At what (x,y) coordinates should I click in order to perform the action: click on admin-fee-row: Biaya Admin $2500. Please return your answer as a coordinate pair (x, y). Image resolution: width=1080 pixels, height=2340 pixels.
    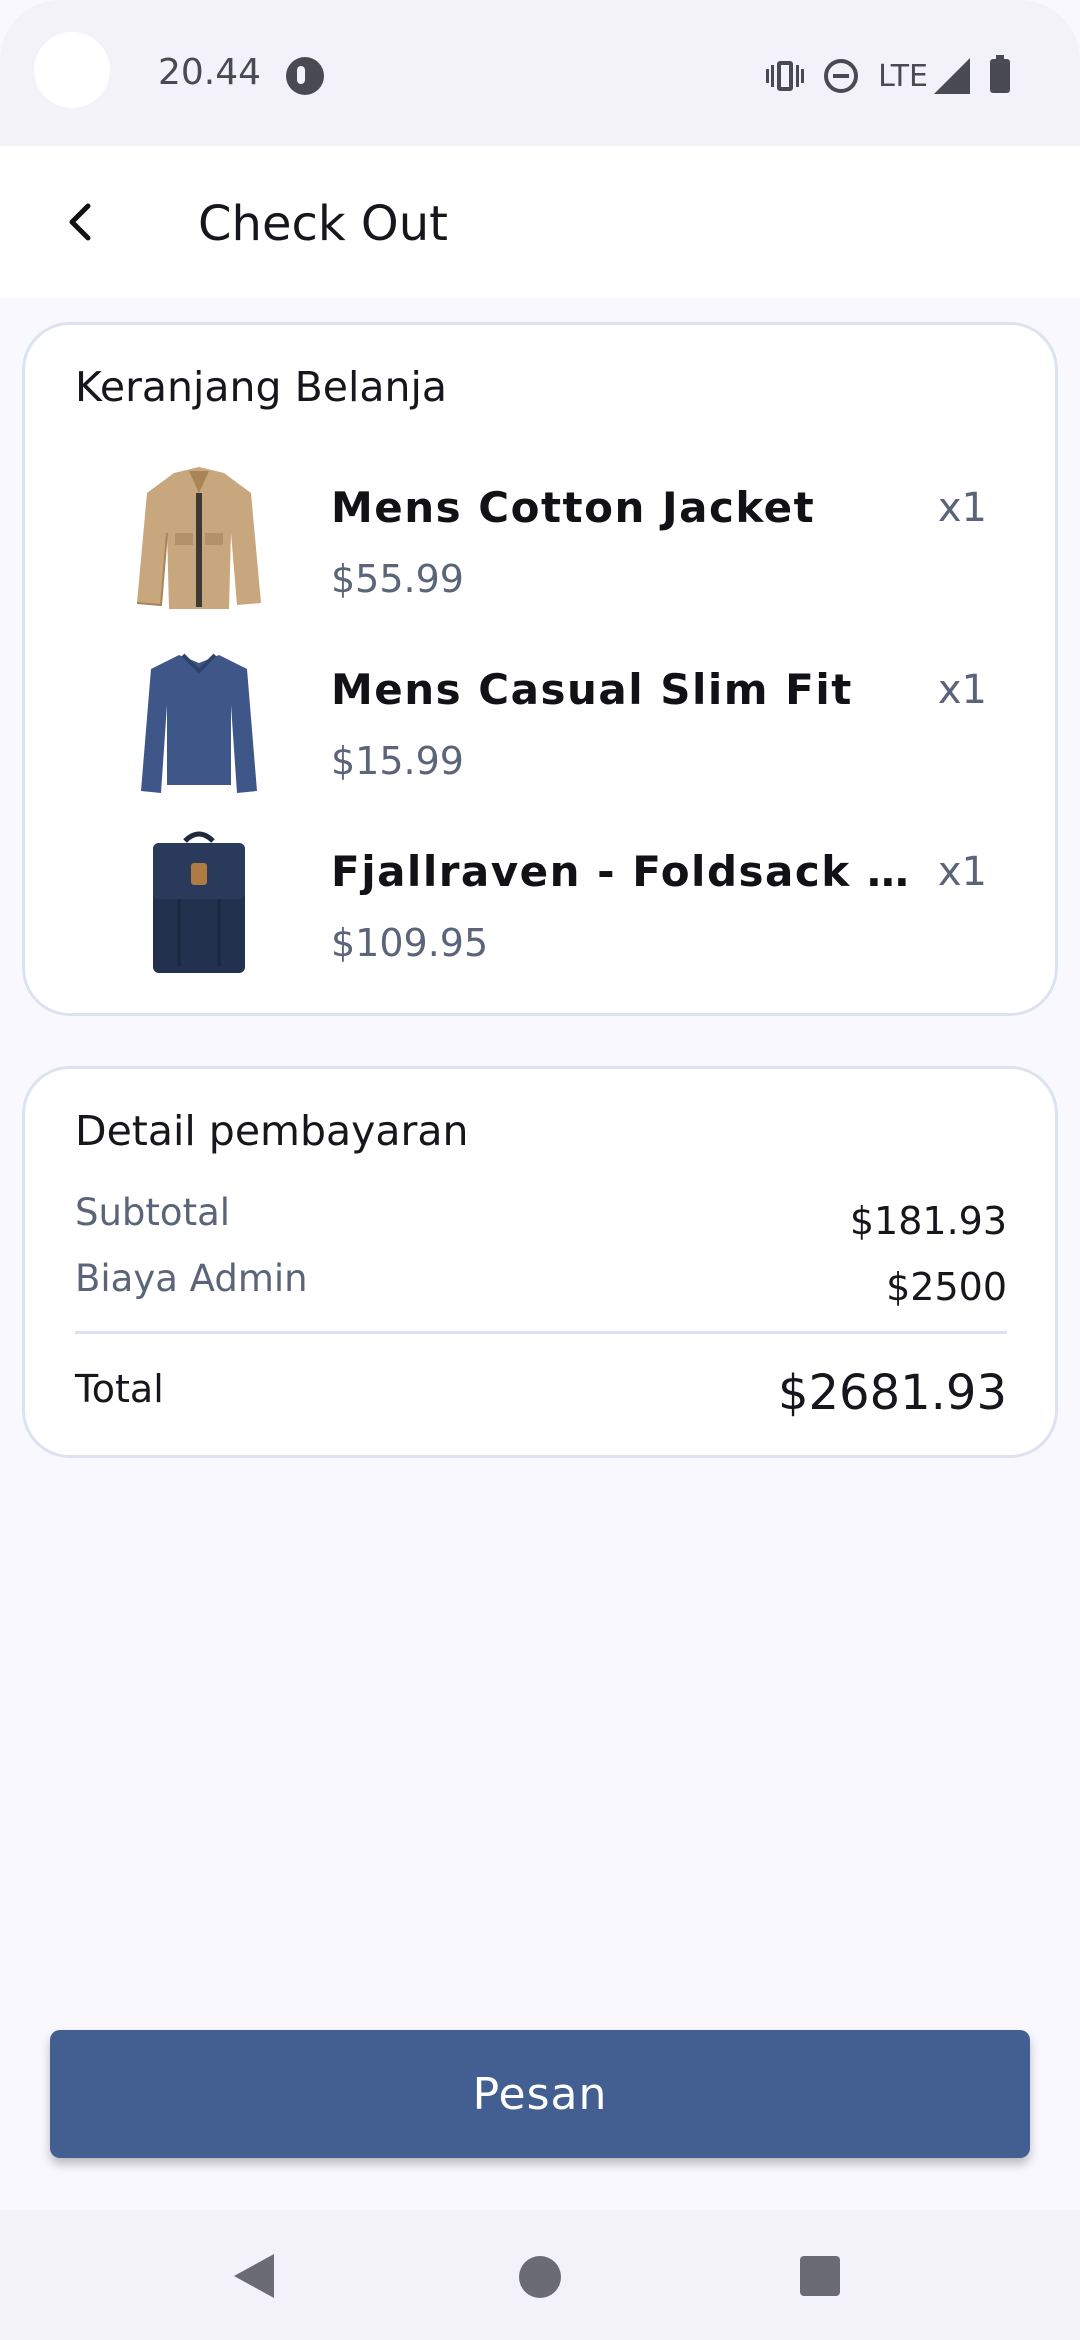
    Looking at the image, I should click on (541, 1285).